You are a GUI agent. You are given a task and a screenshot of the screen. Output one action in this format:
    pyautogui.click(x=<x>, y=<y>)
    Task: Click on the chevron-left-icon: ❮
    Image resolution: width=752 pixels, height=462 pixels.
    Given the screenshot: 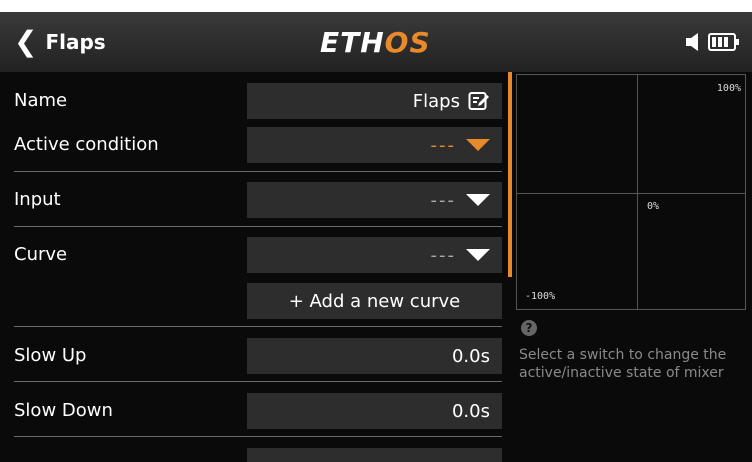 What is the action you would take?
    pyautogui.click(x=26, y=41)
    